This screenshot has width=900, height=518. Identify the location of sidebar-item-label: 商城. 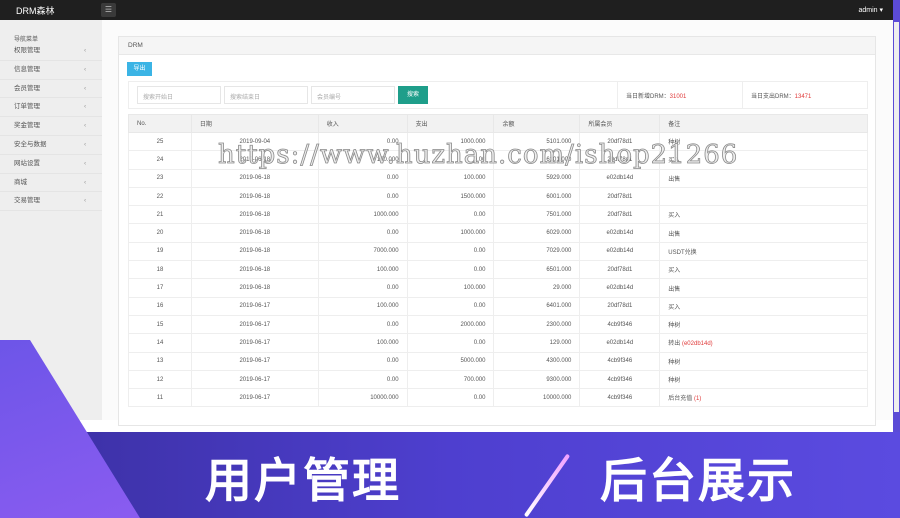
(20, 182).